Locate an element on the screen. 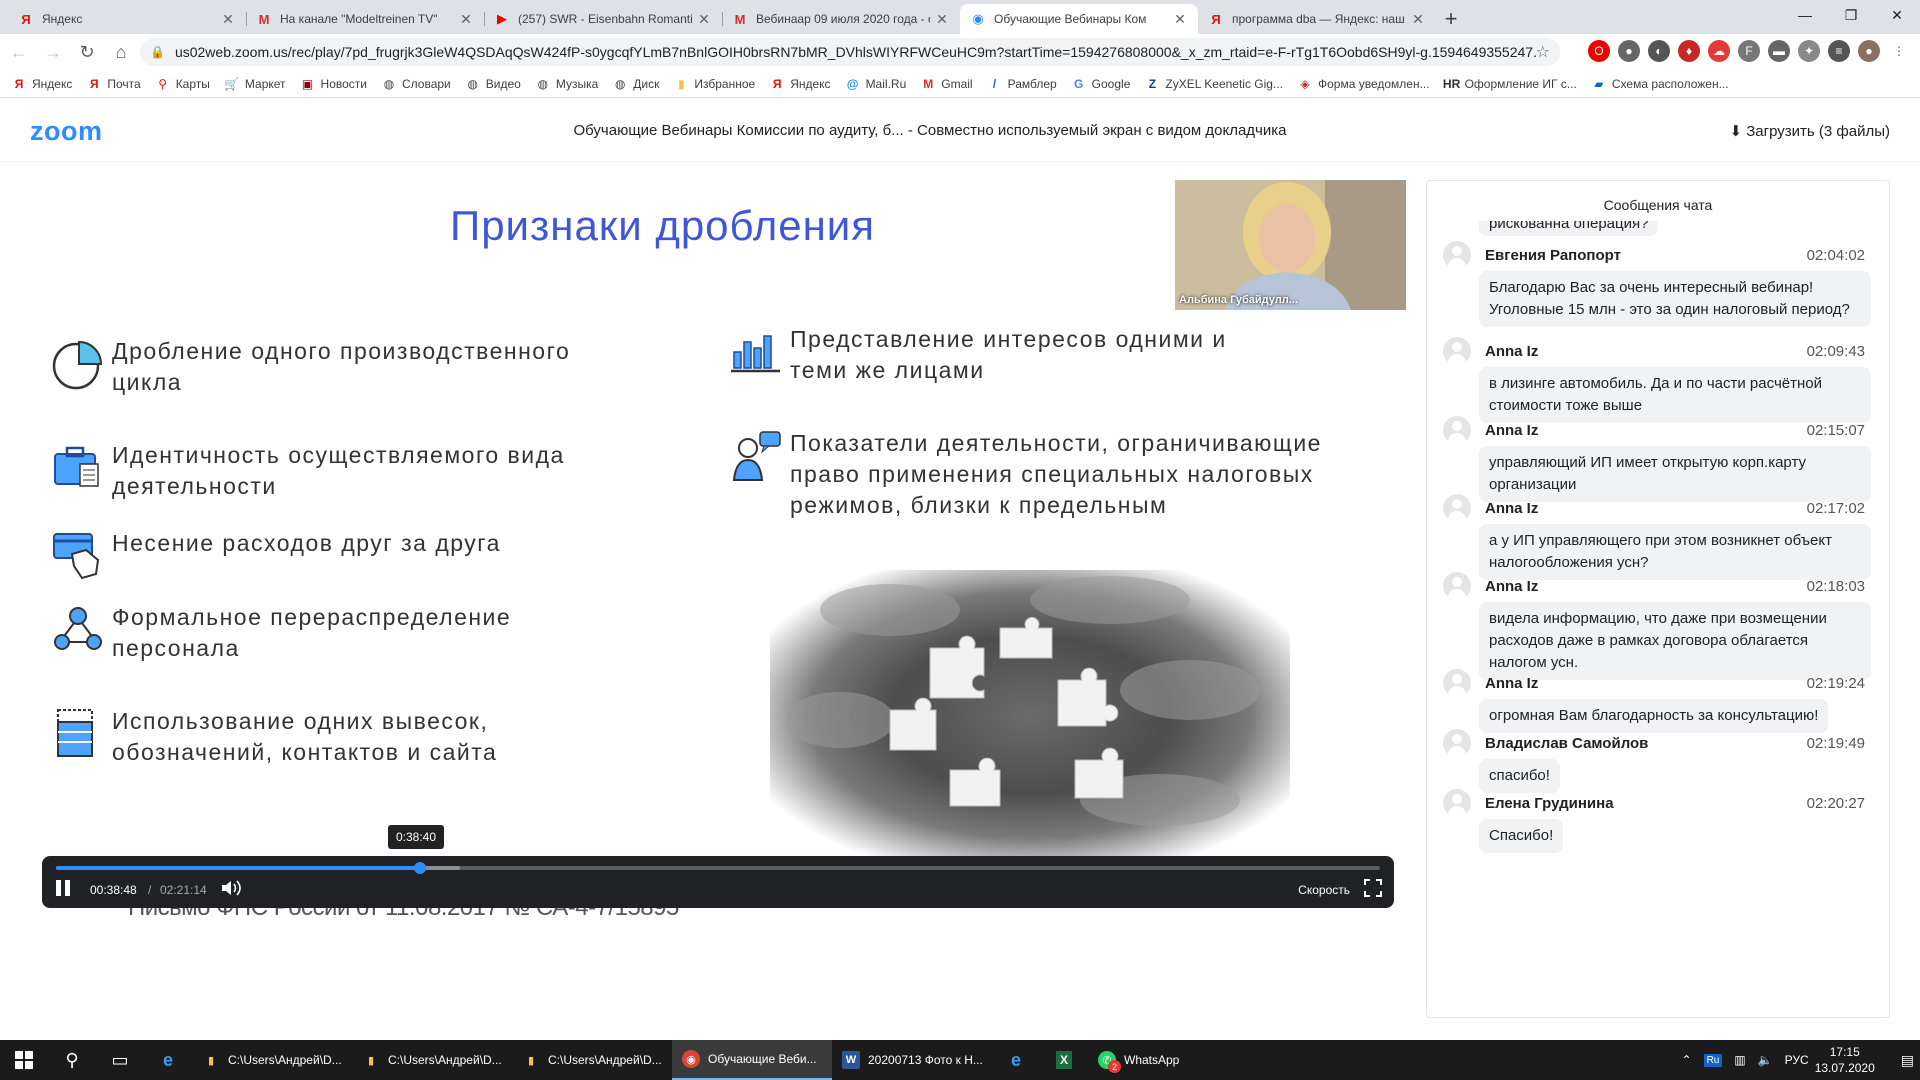  chat-time: 02:04:02 is located at coordinates (1835, 255).